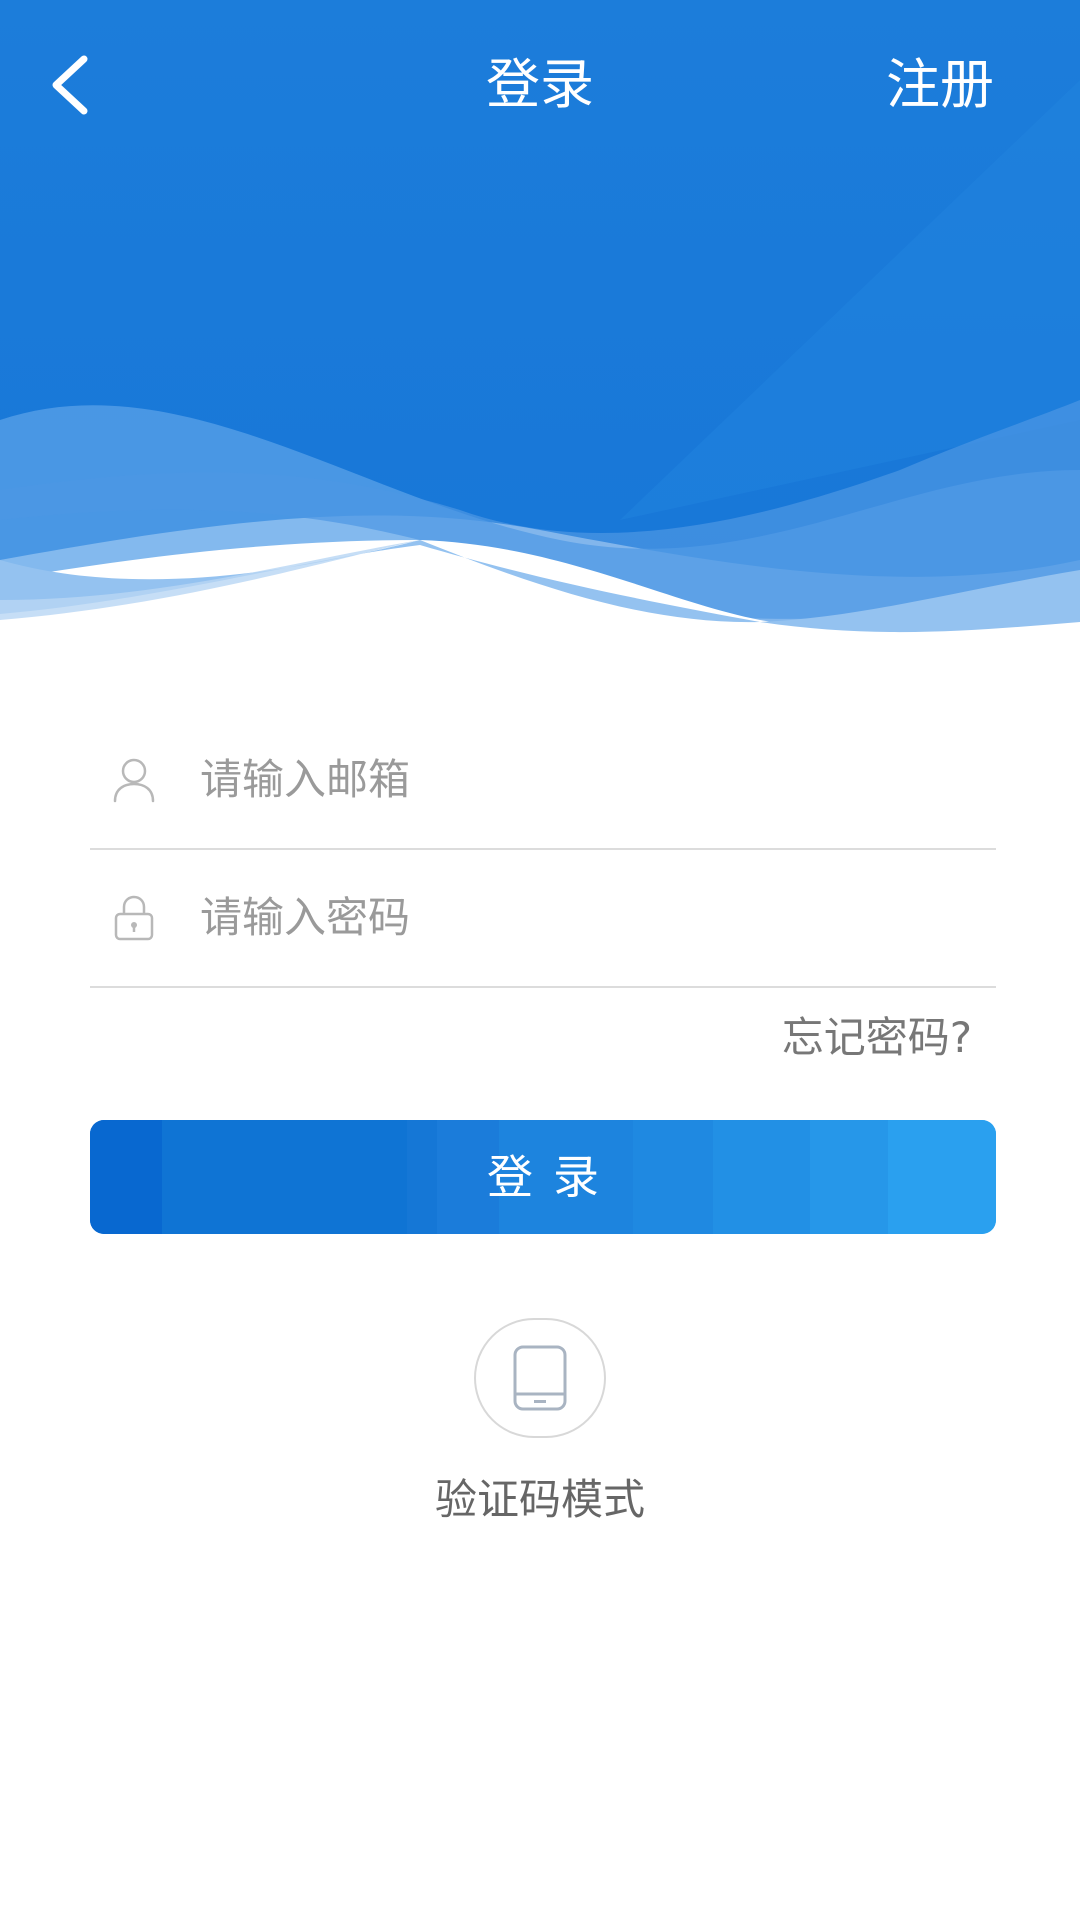 This screenshot has height=1920, width=1080. What do you see at coordinates (590, 780) in the screenshot?
I see `email-input: 请输入邮箱` at bounding box center [590, 780].